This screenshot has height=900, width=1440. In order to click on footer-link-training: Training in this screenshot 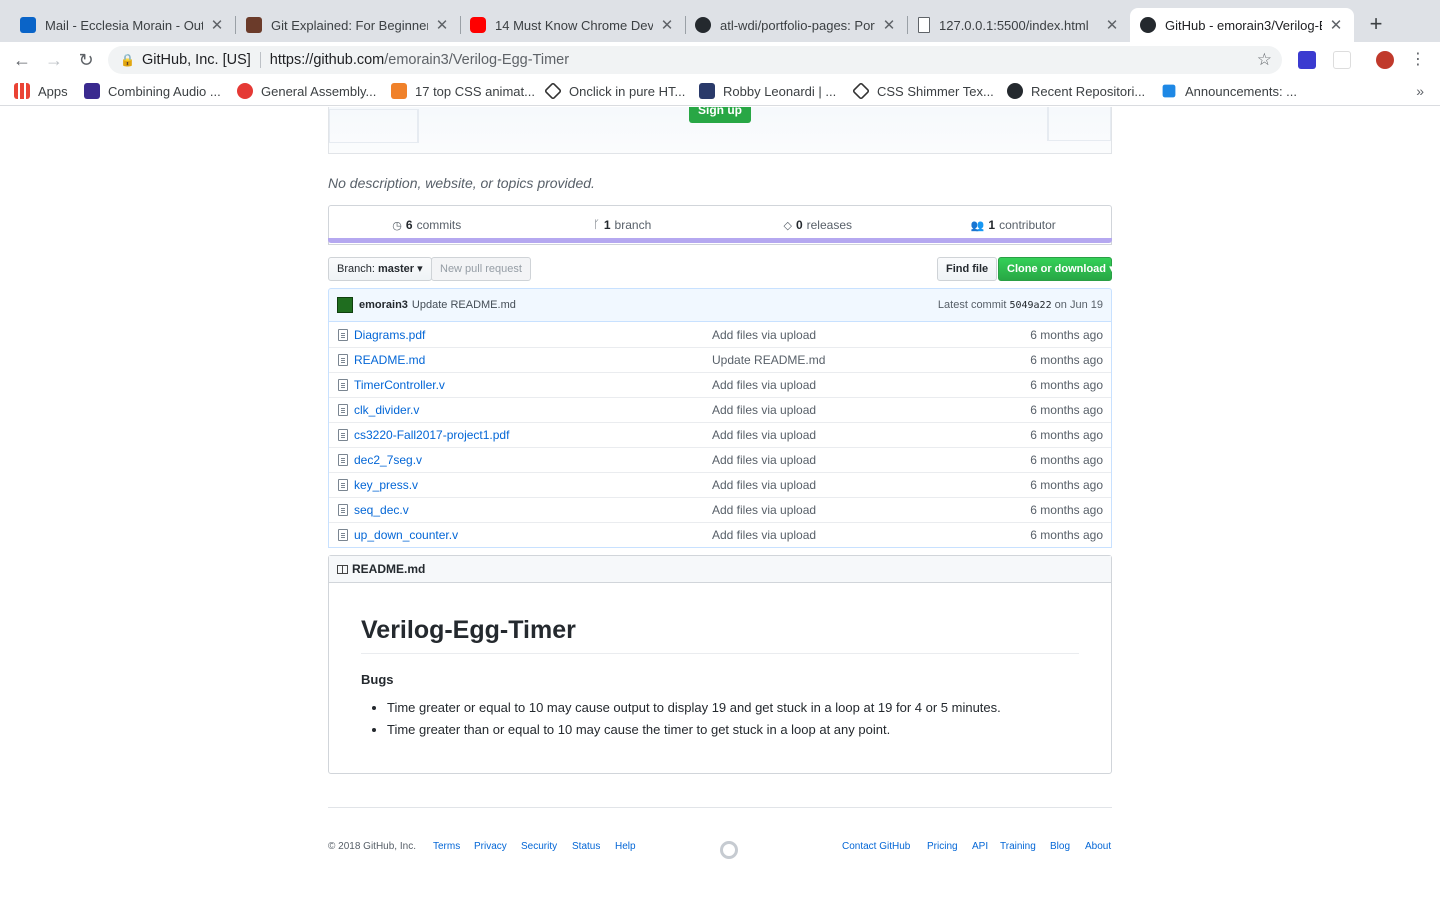, I will do `click(1018, 846)`.